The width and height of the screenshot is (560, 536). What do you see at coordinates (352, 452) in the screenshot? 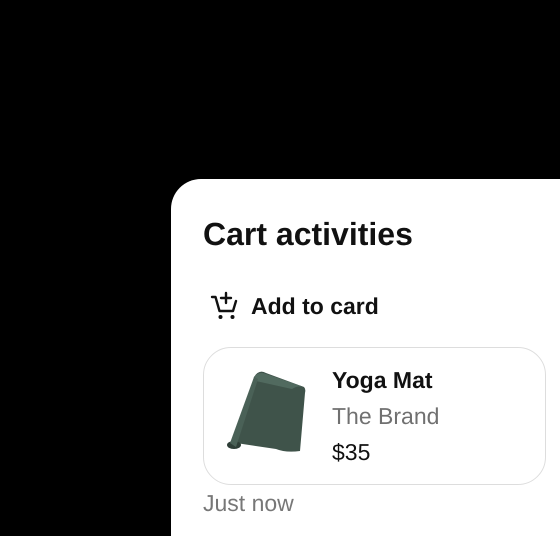
I see `product-price: $35` at bounding box center [352, 452].